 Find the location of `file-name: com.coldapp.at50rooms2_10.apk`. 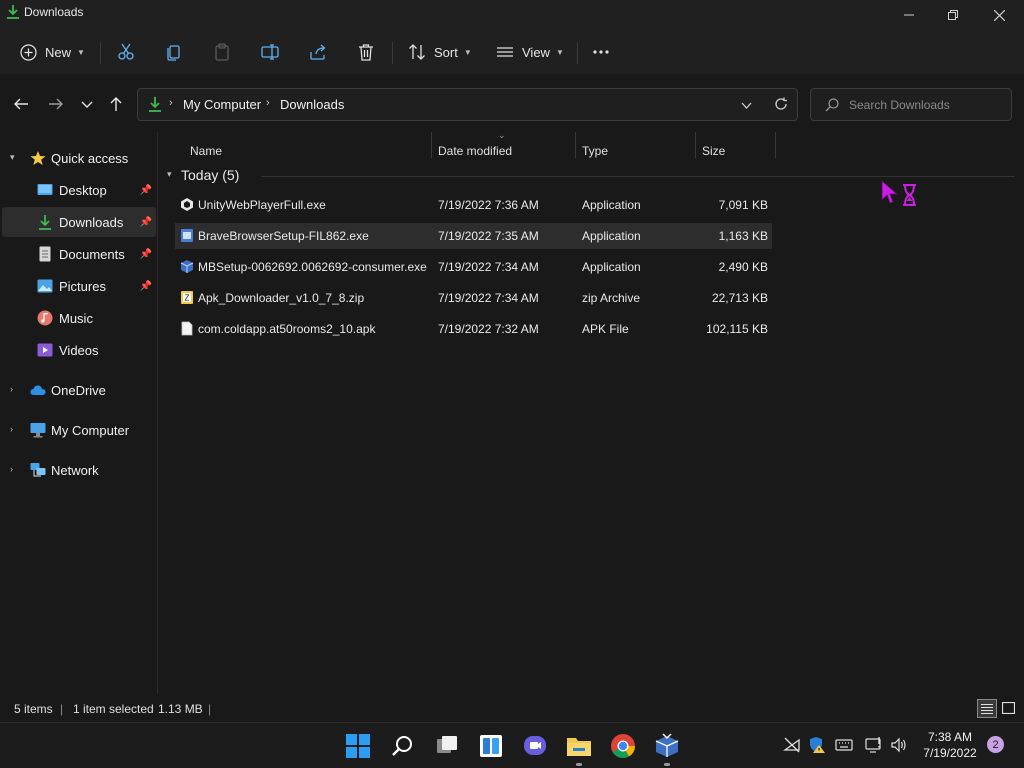

file-name: com.coldapp.at50rooms2_10.apk is located at coordinates (287, 329).